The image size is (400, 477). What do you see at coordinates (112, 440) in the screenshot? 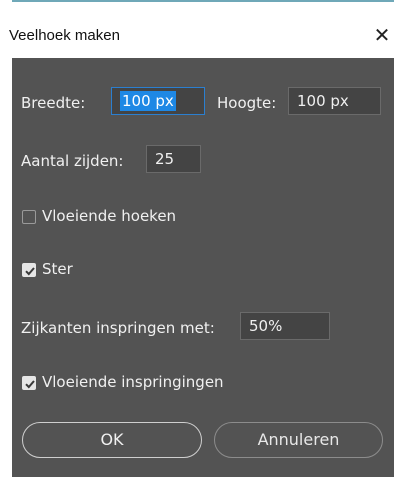
I see `ok-button: OK` at bounding box center [112, 440].